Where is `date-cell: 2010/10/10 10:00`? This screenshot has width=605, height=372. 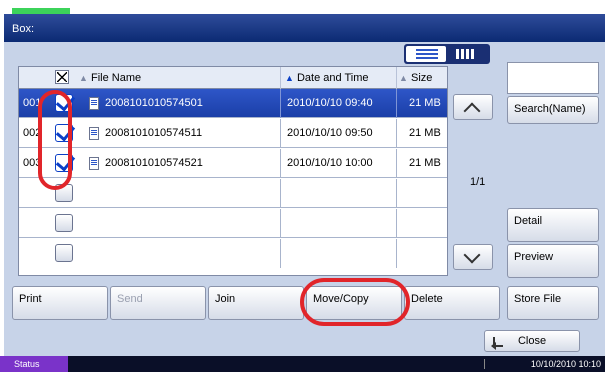
date-cell: 2010/10/10 10:00 is located at coordinates (339, 163).